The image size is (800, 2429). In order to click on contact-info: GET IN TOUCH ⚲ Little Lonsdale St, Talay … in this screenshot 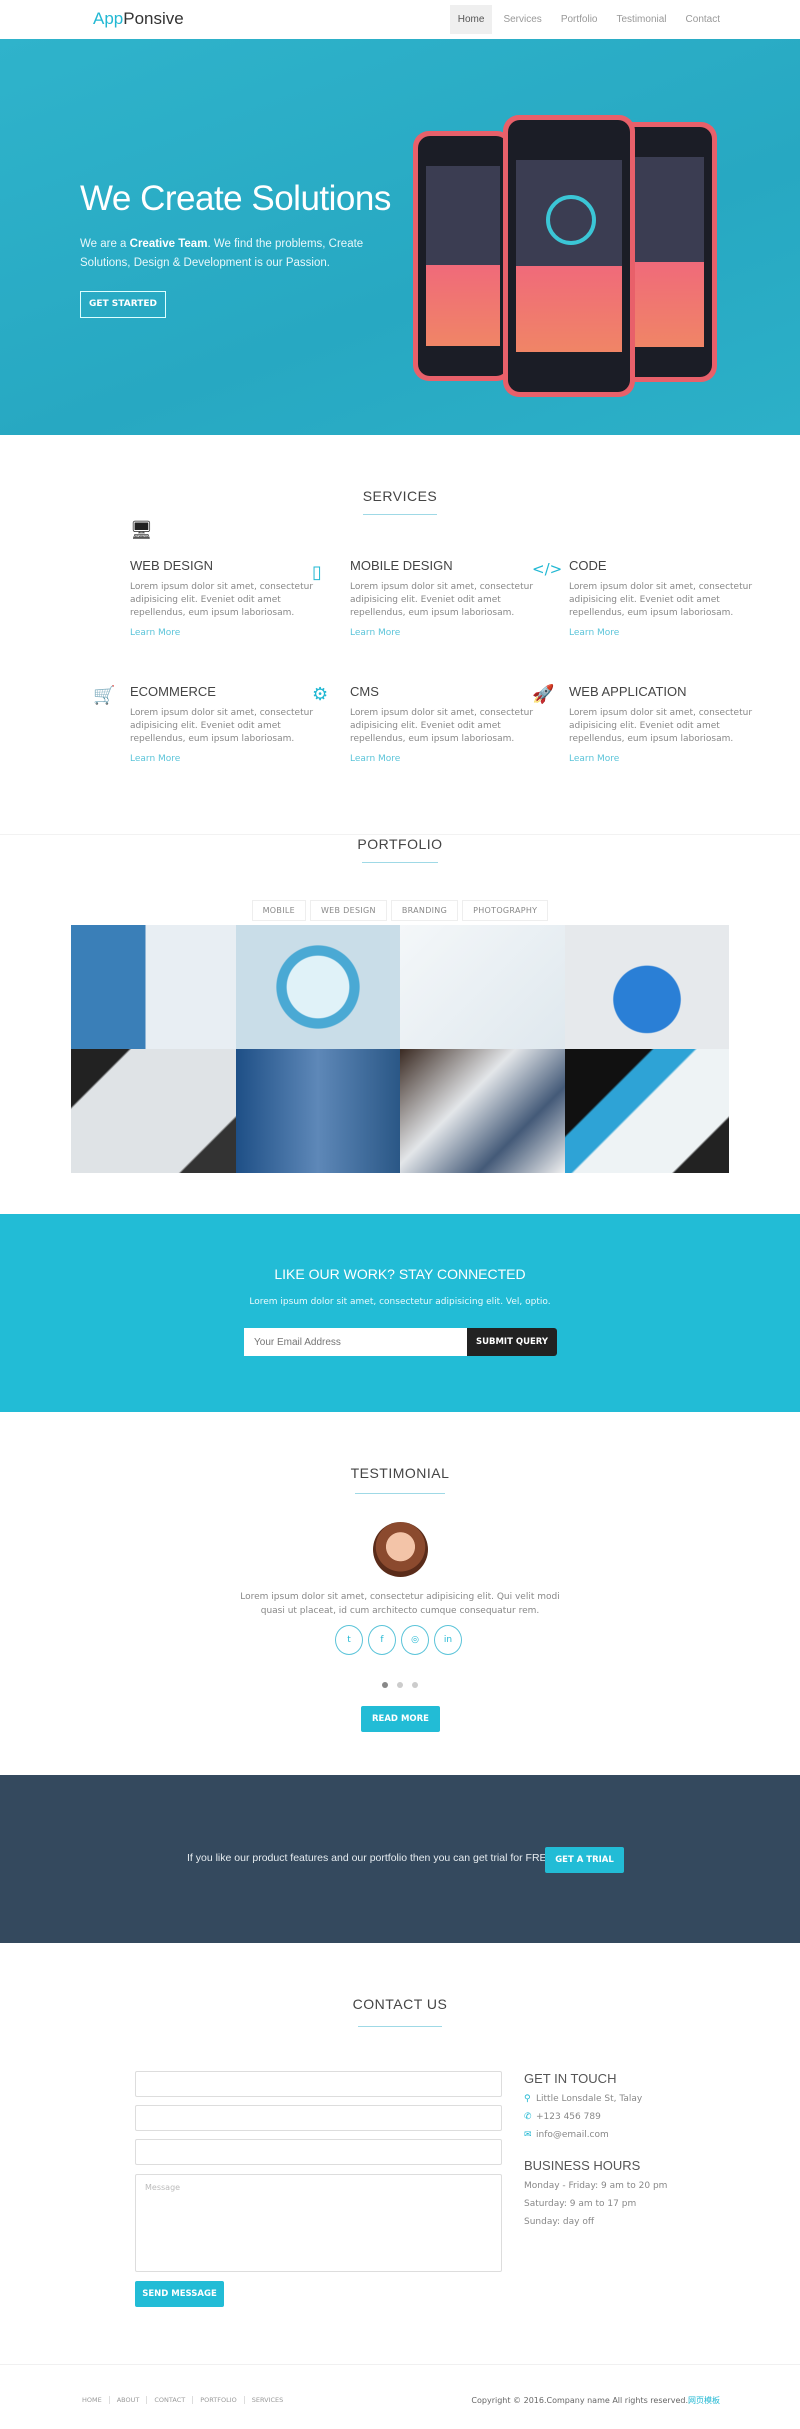, I will do `click(595, 2149)`.